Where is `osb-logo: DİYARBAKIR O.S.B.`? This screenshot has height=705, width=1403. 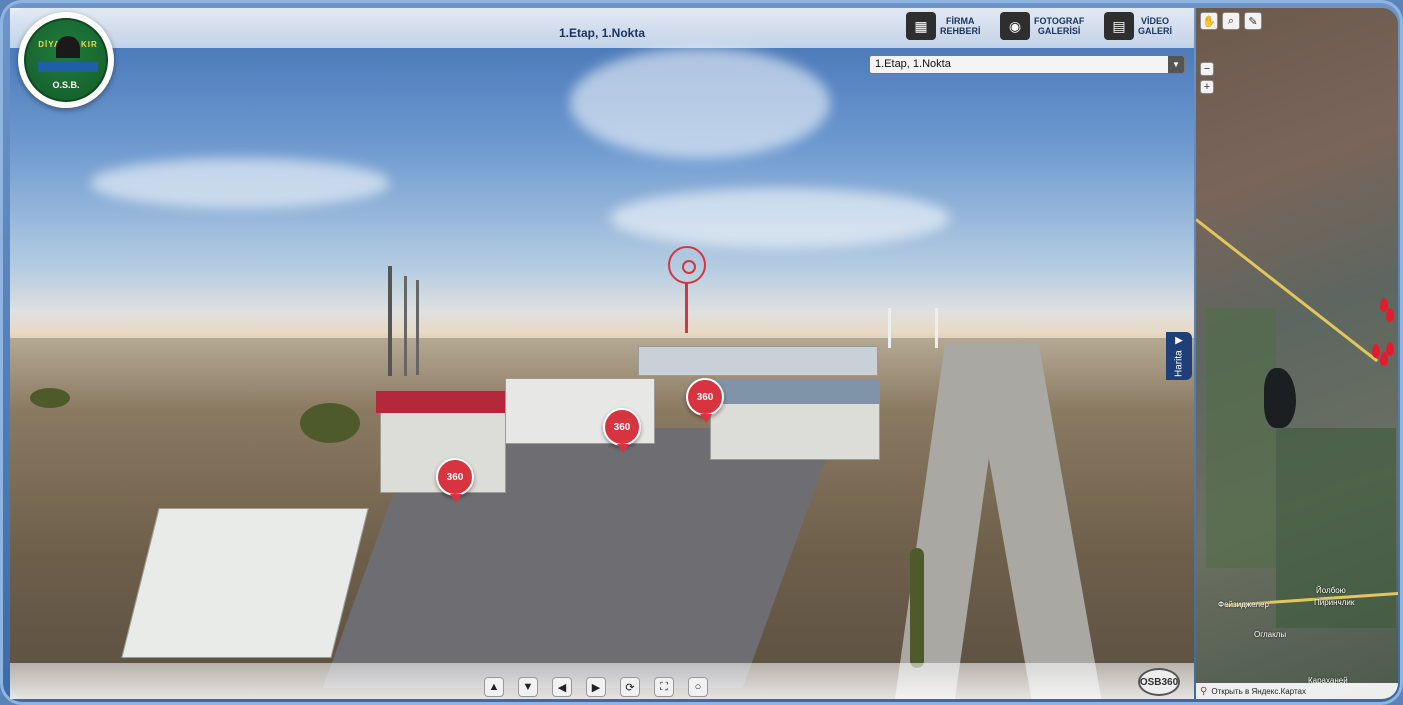
osb-logo: DİYARBAKIR O.S.B. is located at coordinates (66, 60).